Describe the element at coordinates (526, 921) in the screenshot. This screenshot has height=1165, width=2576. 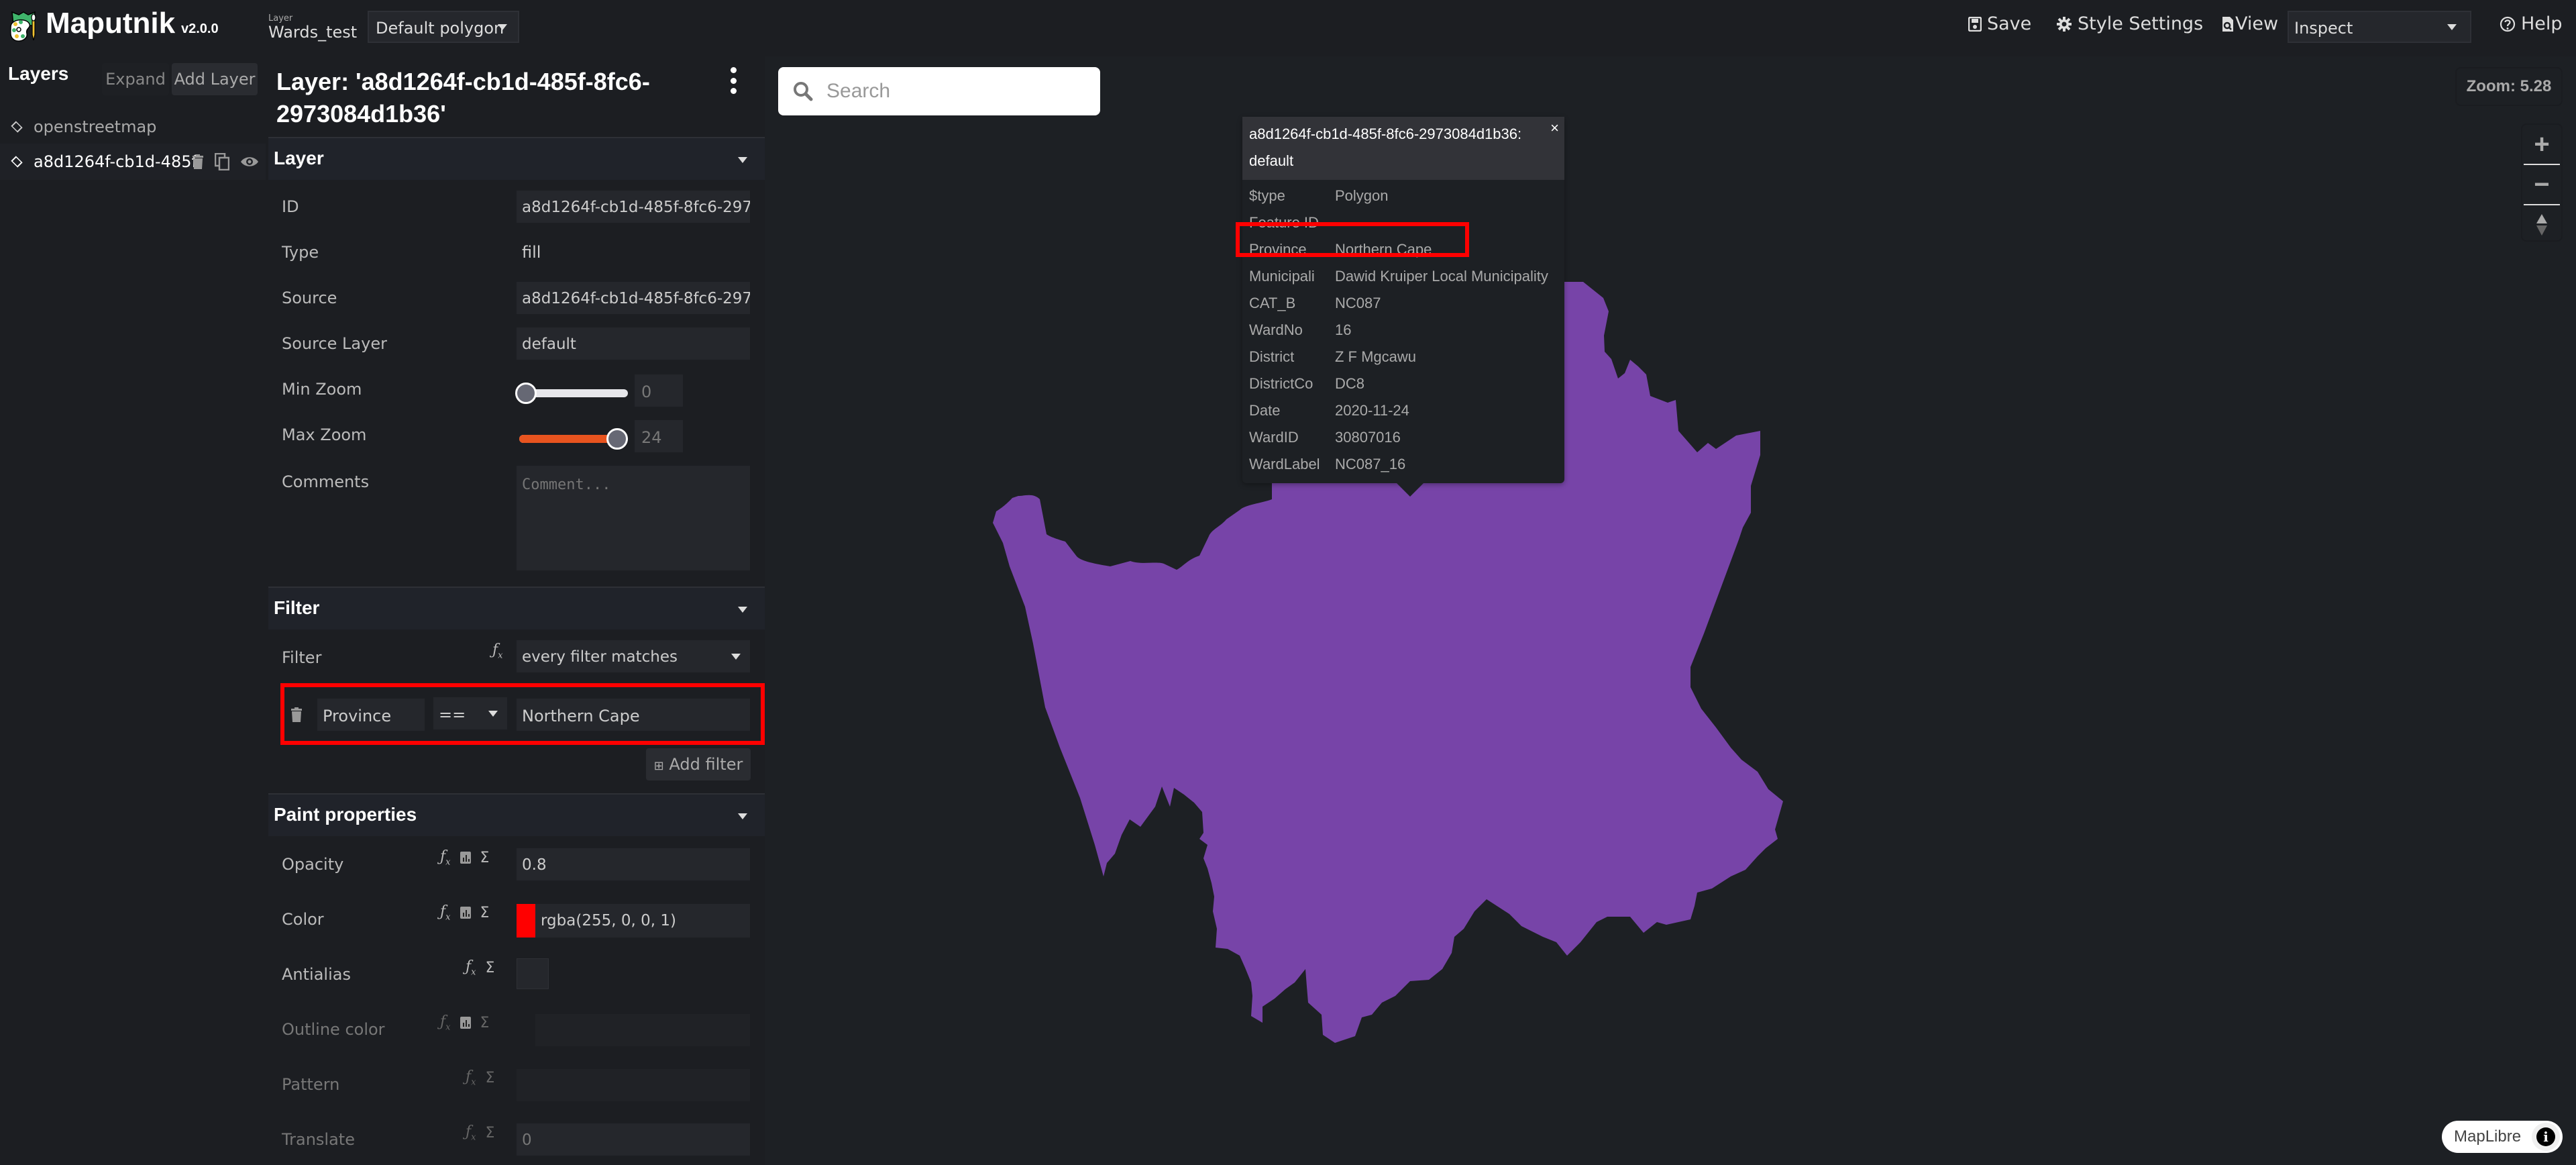
I see `color-swatch` at that location.